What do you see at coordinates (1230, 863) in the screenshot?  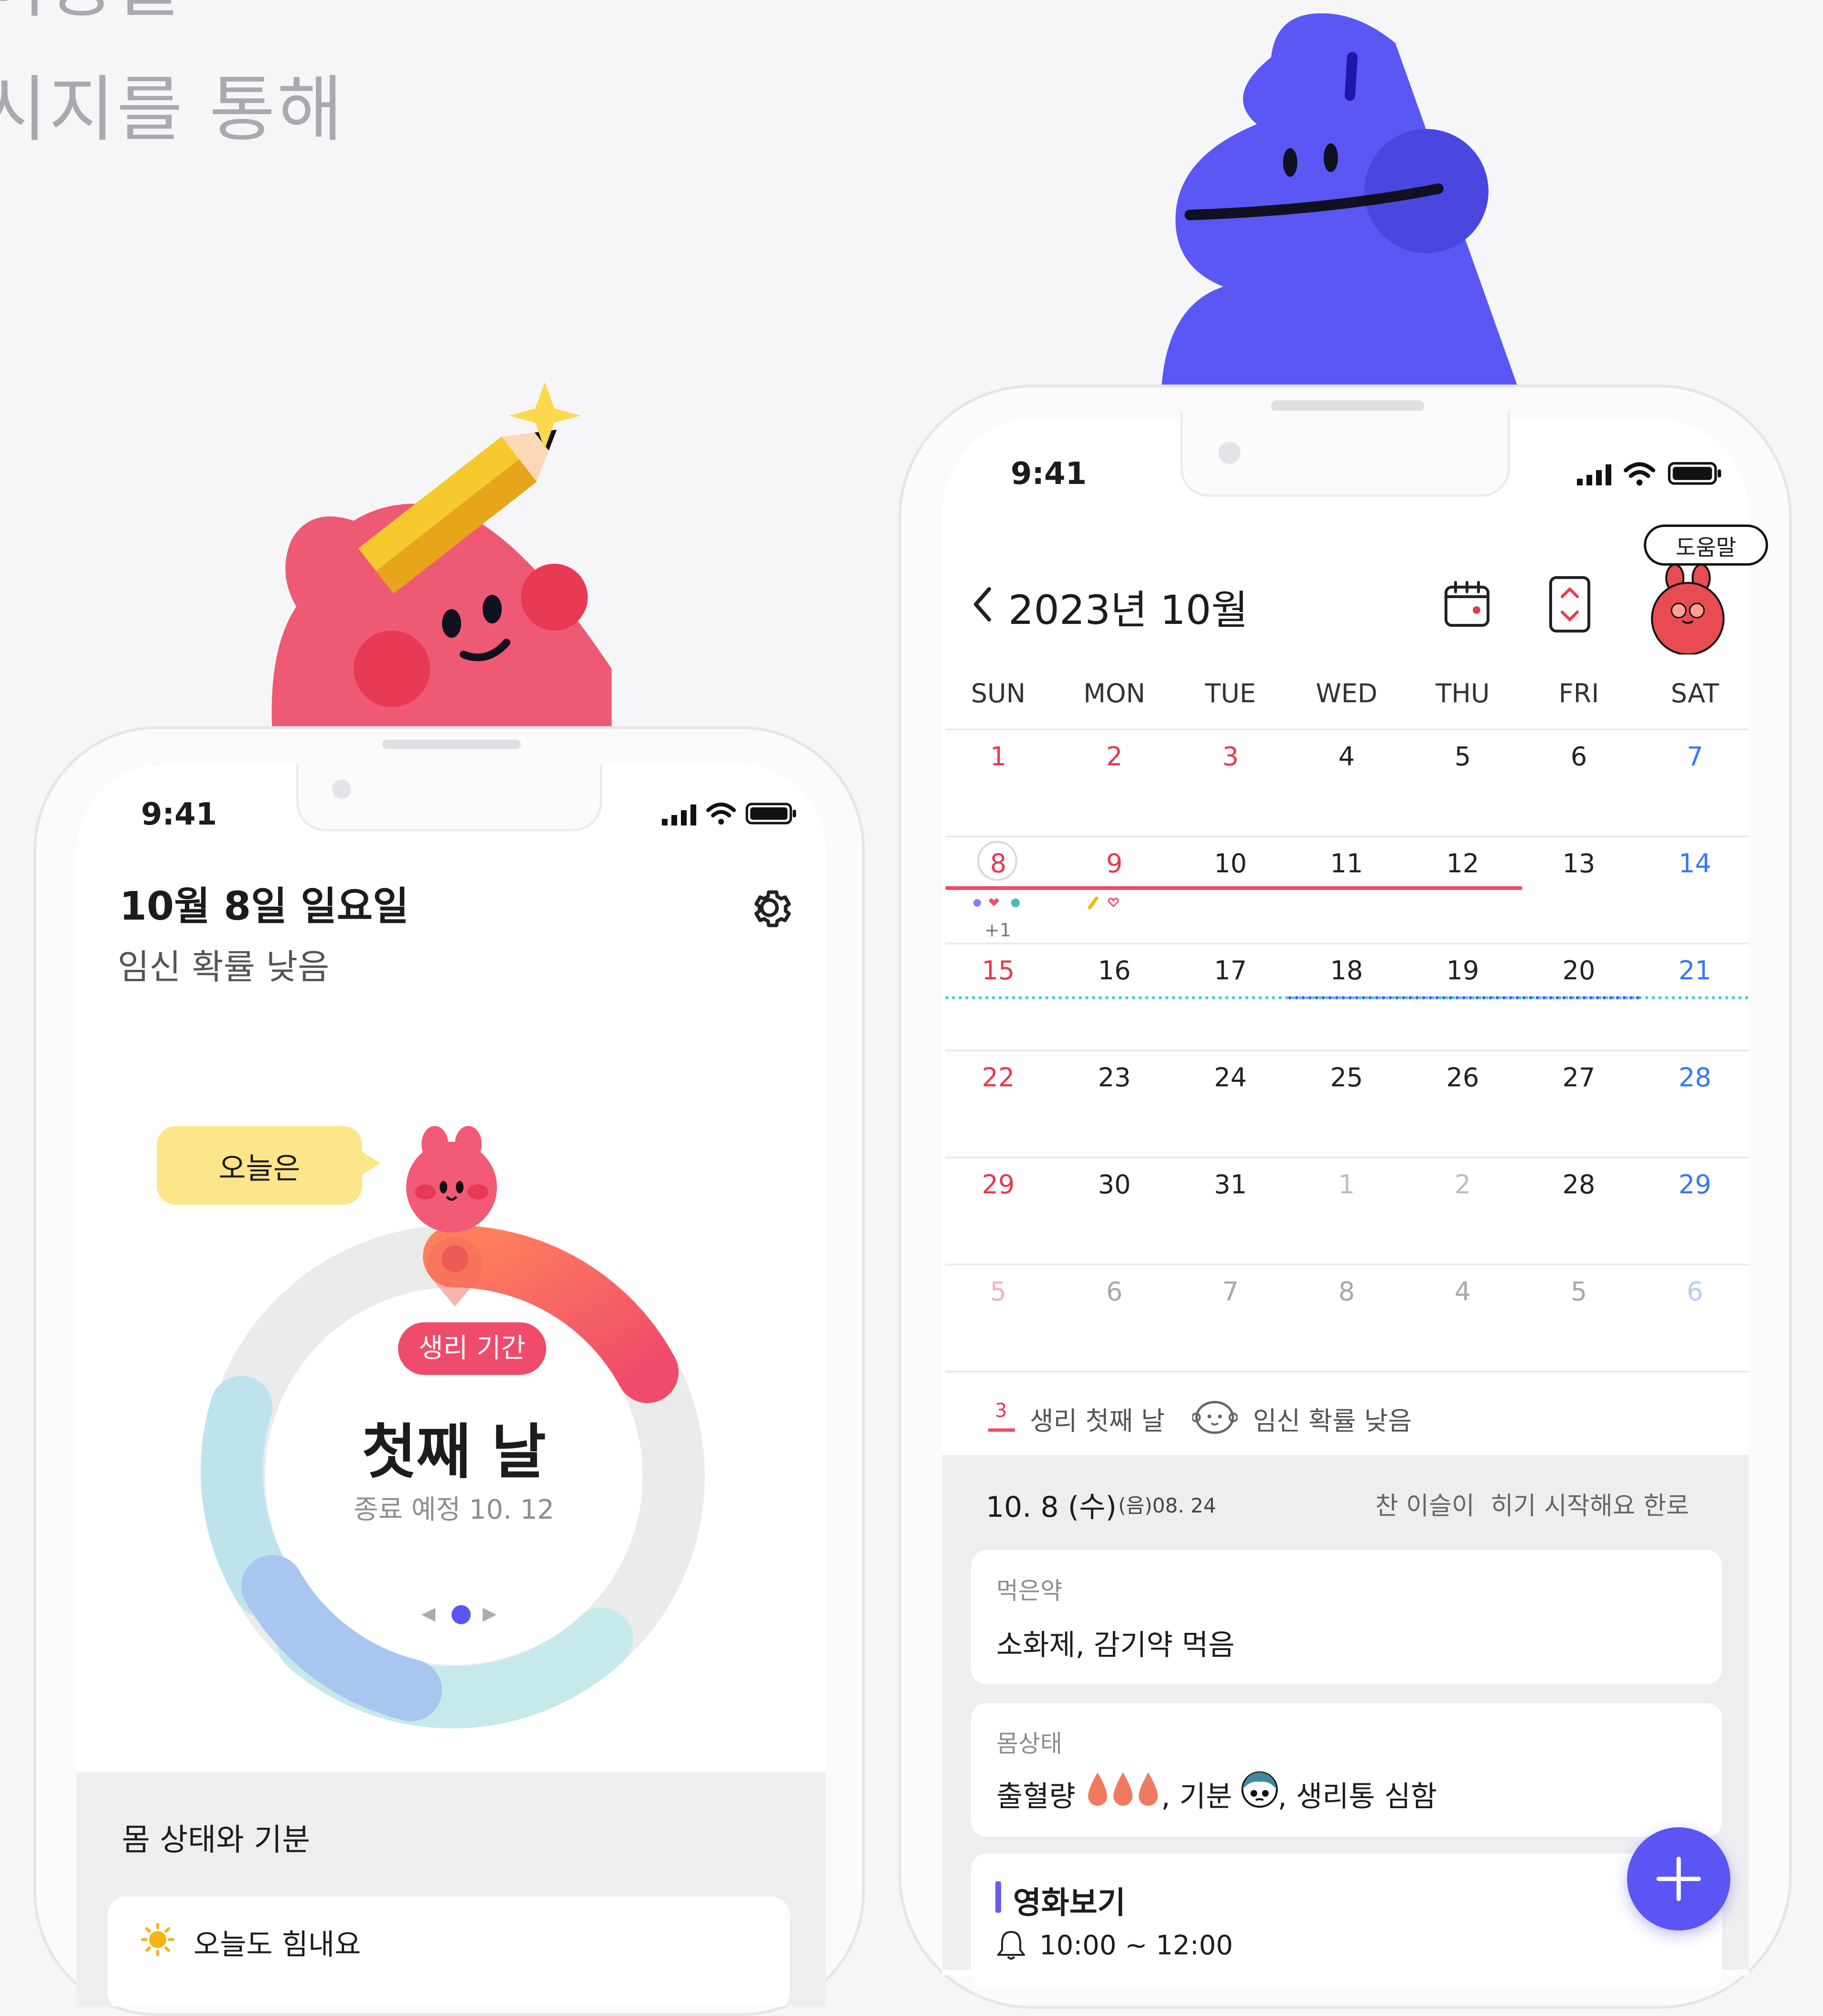 I see `calendar-day: 10` at bounding box center [1230, 863].